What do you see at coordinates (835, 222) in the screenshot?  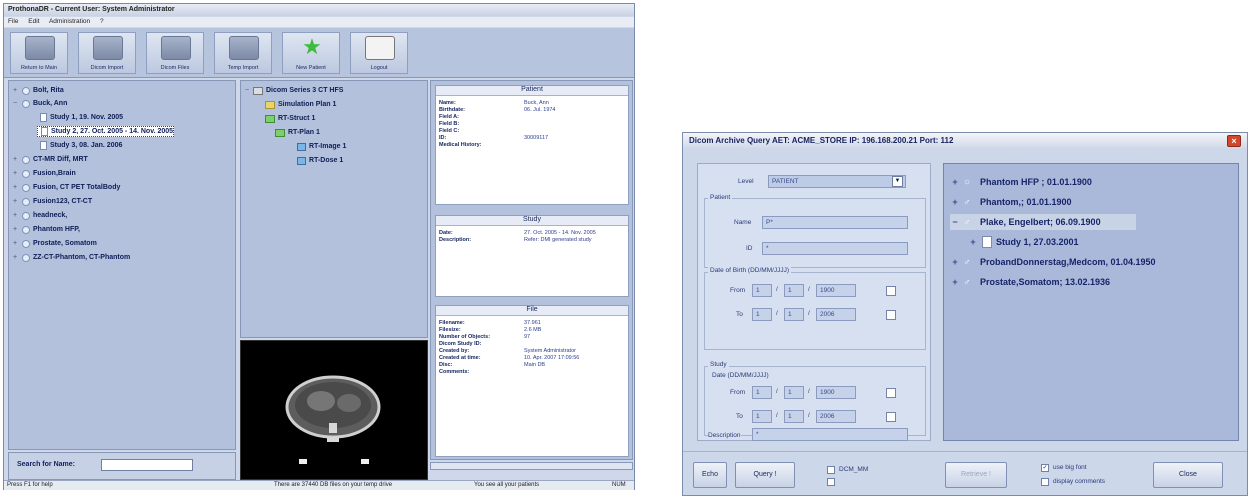 I see `name-field: P*` at bounding box center [835, 222].